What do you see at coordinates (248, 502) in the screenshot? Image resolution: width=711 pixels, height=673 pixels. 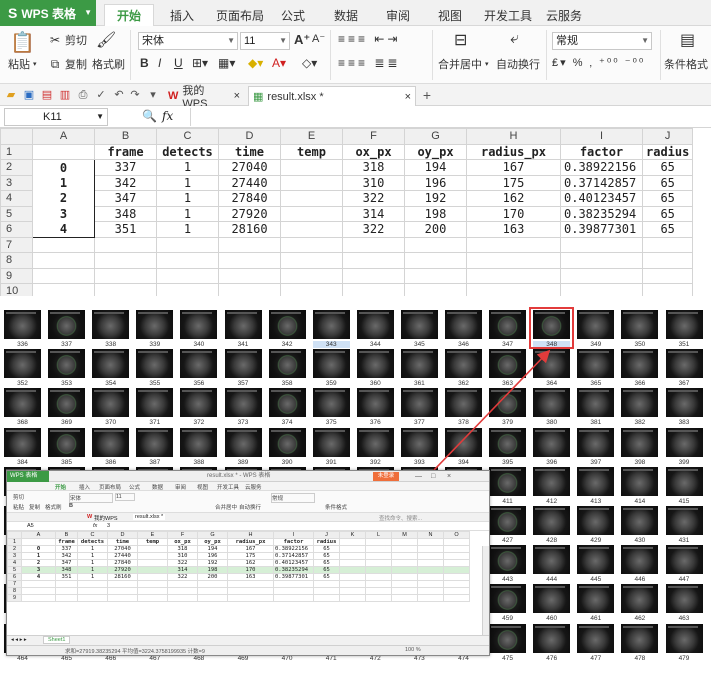 I see `mini-ribbon: 剪切 粘贴 复制 格式刷 宋体 11 B 合并居中 自动换行 常规 条件格式` at bounding box center [248, 502].